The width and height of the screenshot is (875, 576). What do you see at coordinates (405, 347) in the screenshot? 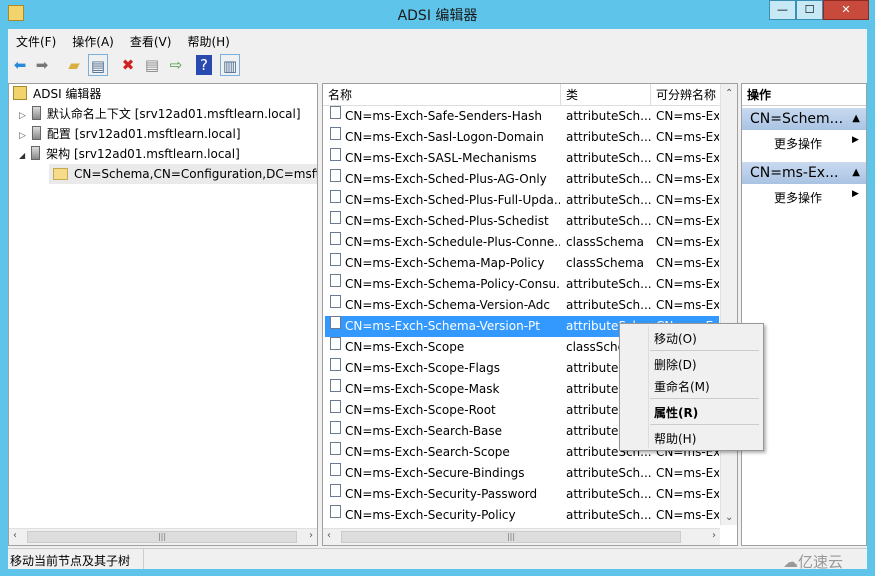
I see `cell-name: CN=ms-Exch-Scope` at bounding box center [405, 347].